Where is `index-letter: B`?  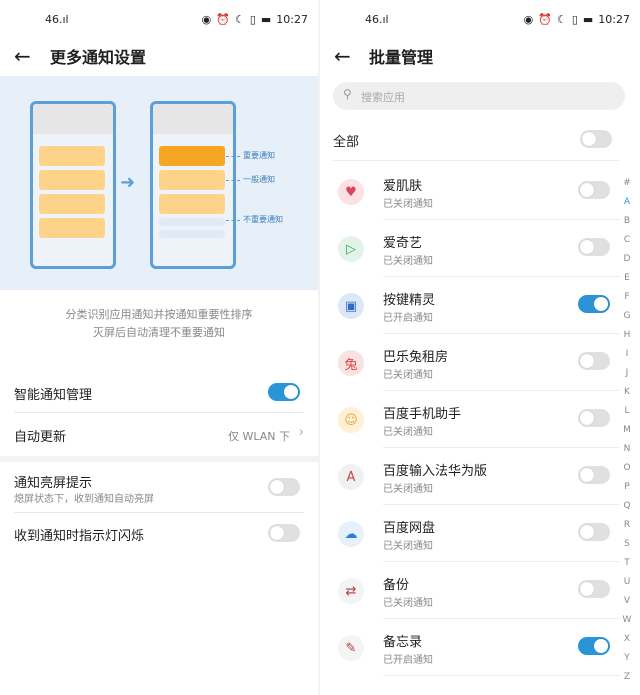
index-letter: B is located at coordinates (627, 221).